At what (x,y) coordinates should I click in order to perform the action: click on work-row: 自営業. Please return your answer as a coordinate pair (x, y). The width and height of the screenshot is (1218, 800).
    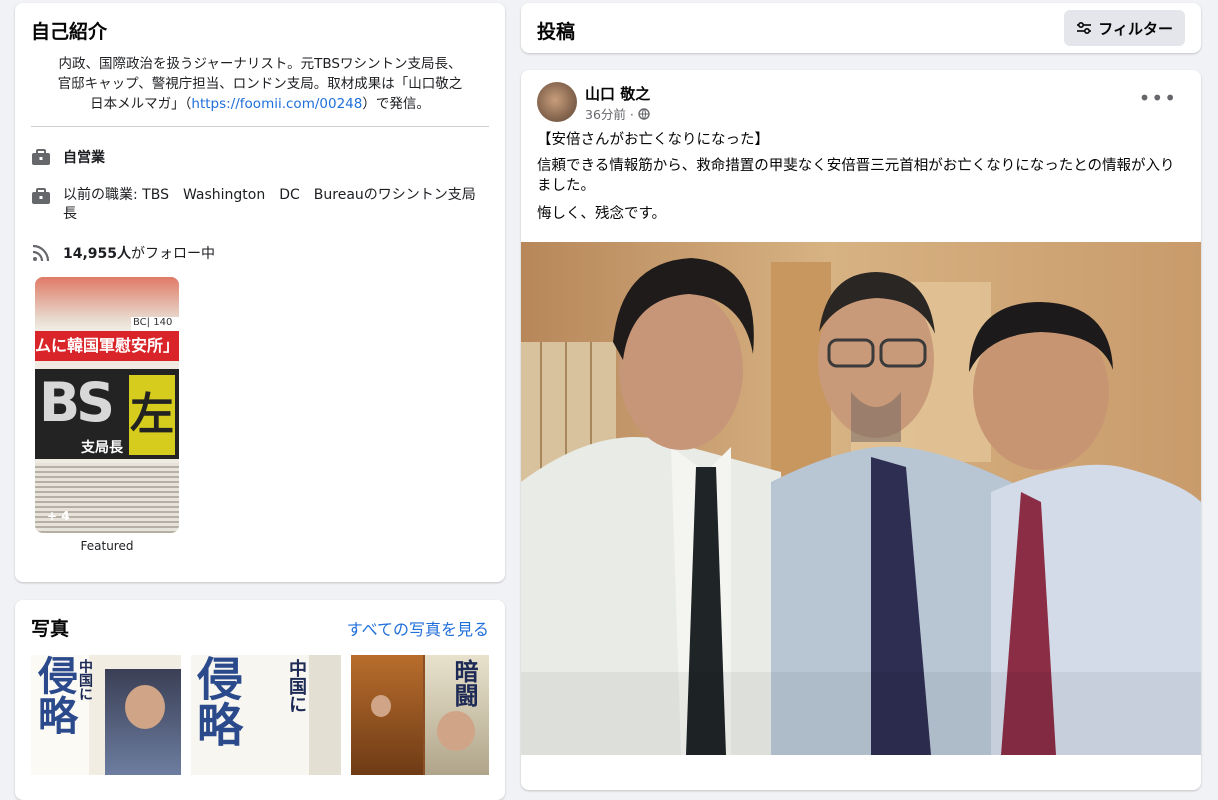
    Looking at the image, I should click on (68, 157).